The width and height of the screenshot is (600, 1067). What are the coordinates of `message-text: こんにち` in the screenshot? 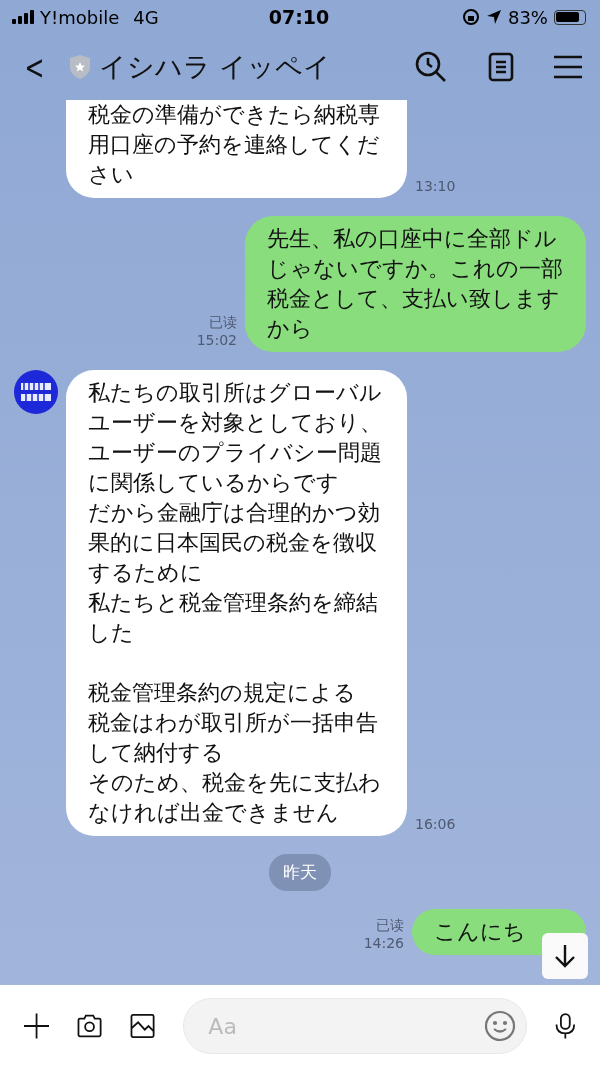 It's located at (480, 932).